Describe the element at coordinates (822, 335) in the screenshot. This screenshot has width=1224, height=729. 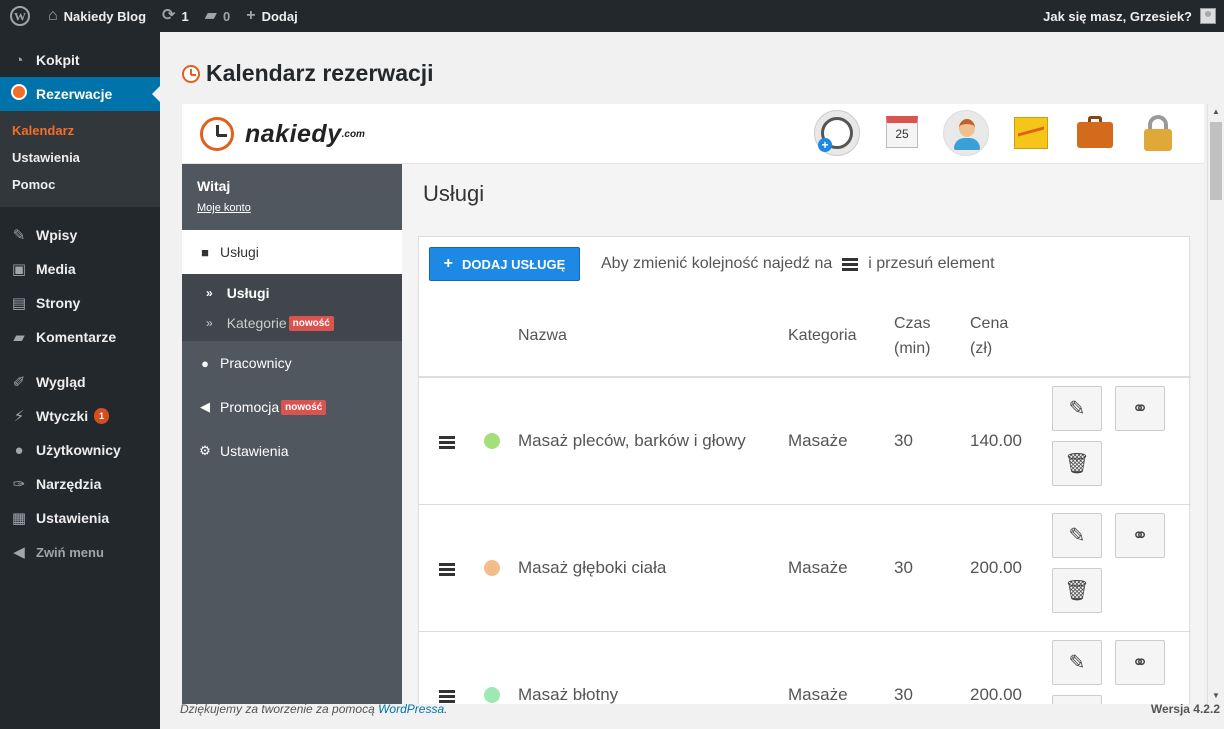
I see `column-header-category: Kategoria` at that location.